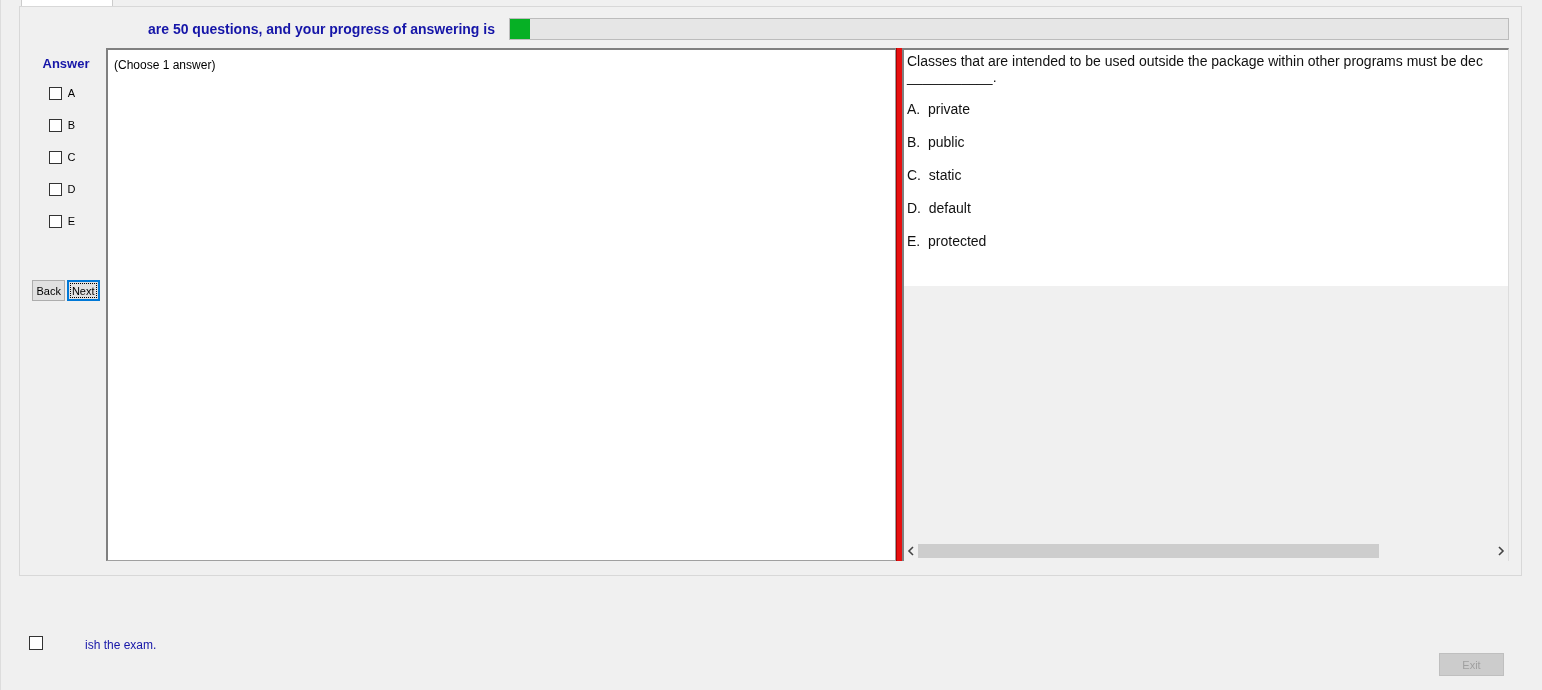 The height and width of the screenshot is (690, 1542). What do you see at coordinates (1195, 61) in the screenshot?
I see `question-text: Classes that are intended to be used outside the package within other programs must be dec` at bounding box center [1195, 61].